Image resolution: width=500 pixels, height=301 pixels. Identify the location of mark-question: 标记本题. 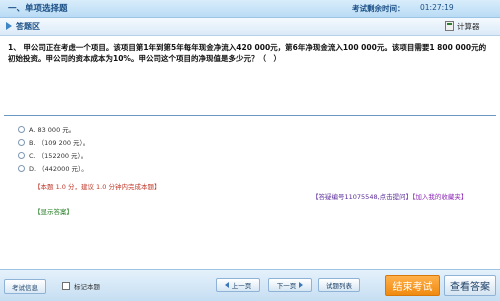
(81, 286).